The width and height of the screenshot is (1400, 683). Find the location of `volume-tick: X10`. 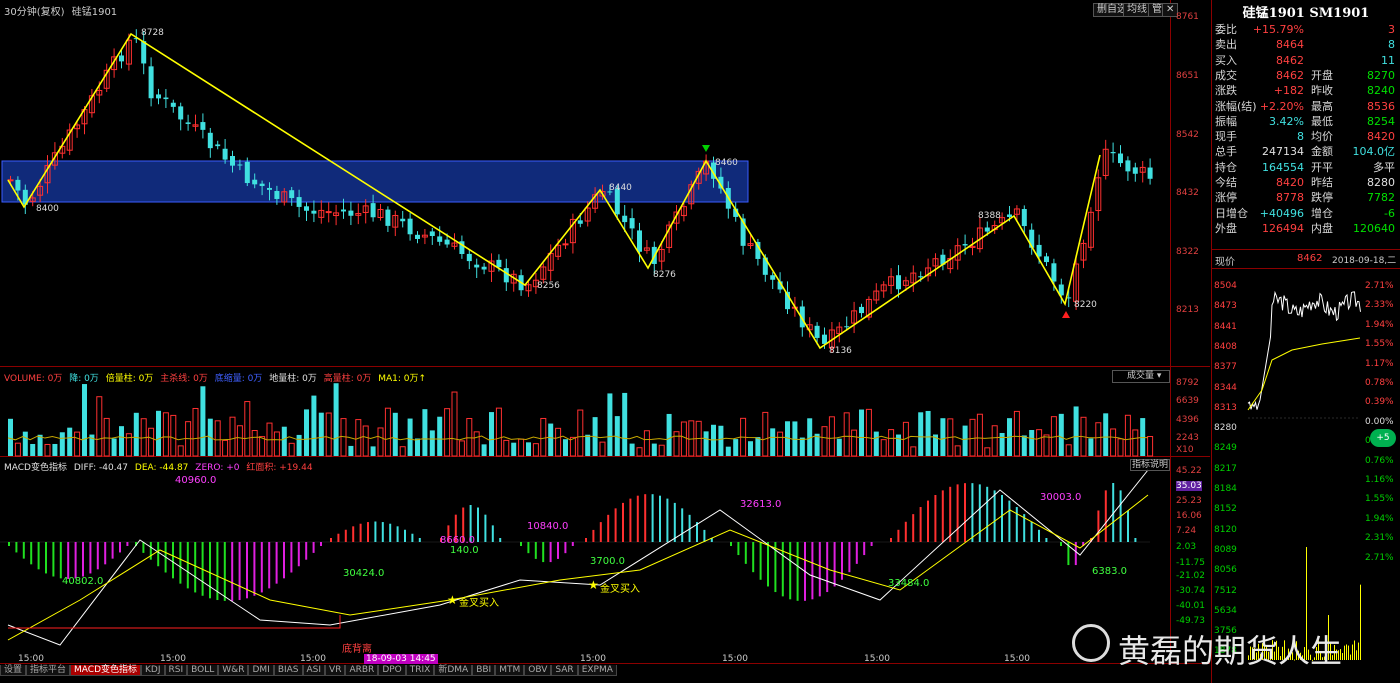

volume-tick: X10 is located at coordinates (1185, 450).